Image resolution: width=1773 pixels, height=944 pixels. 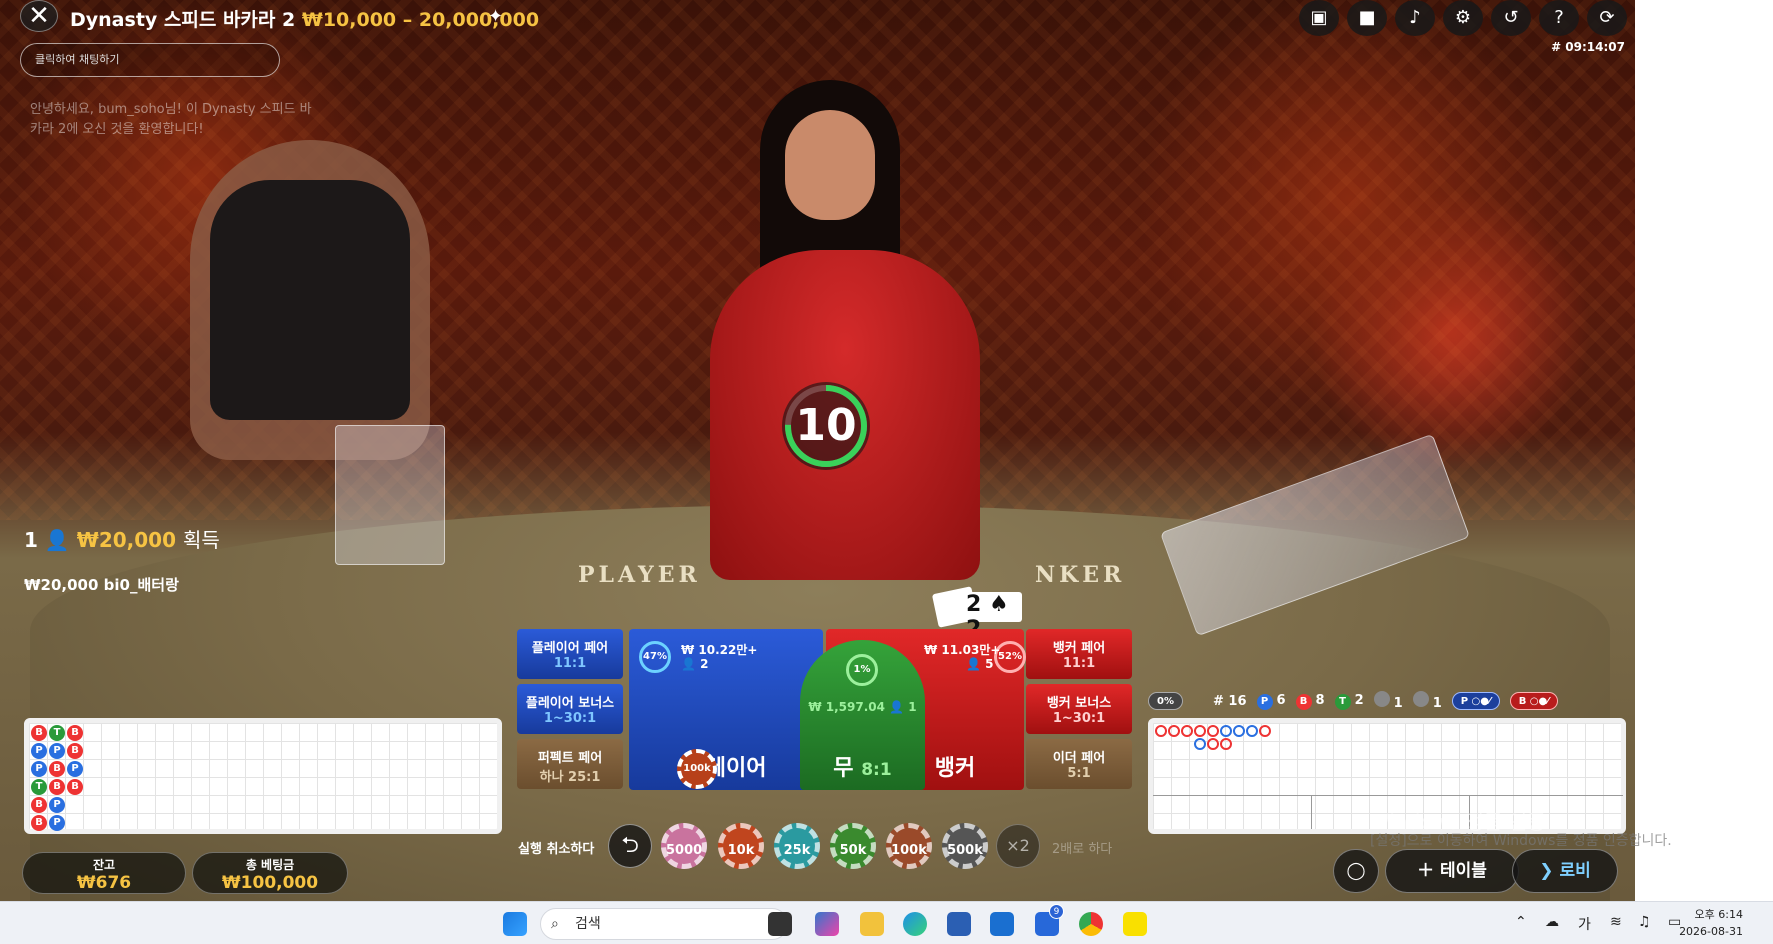 What do you see at coordinates (1079, 758) in the screenshot?
I see `either-pair-label: 이더 페어` at bounding box center [1079, 758].